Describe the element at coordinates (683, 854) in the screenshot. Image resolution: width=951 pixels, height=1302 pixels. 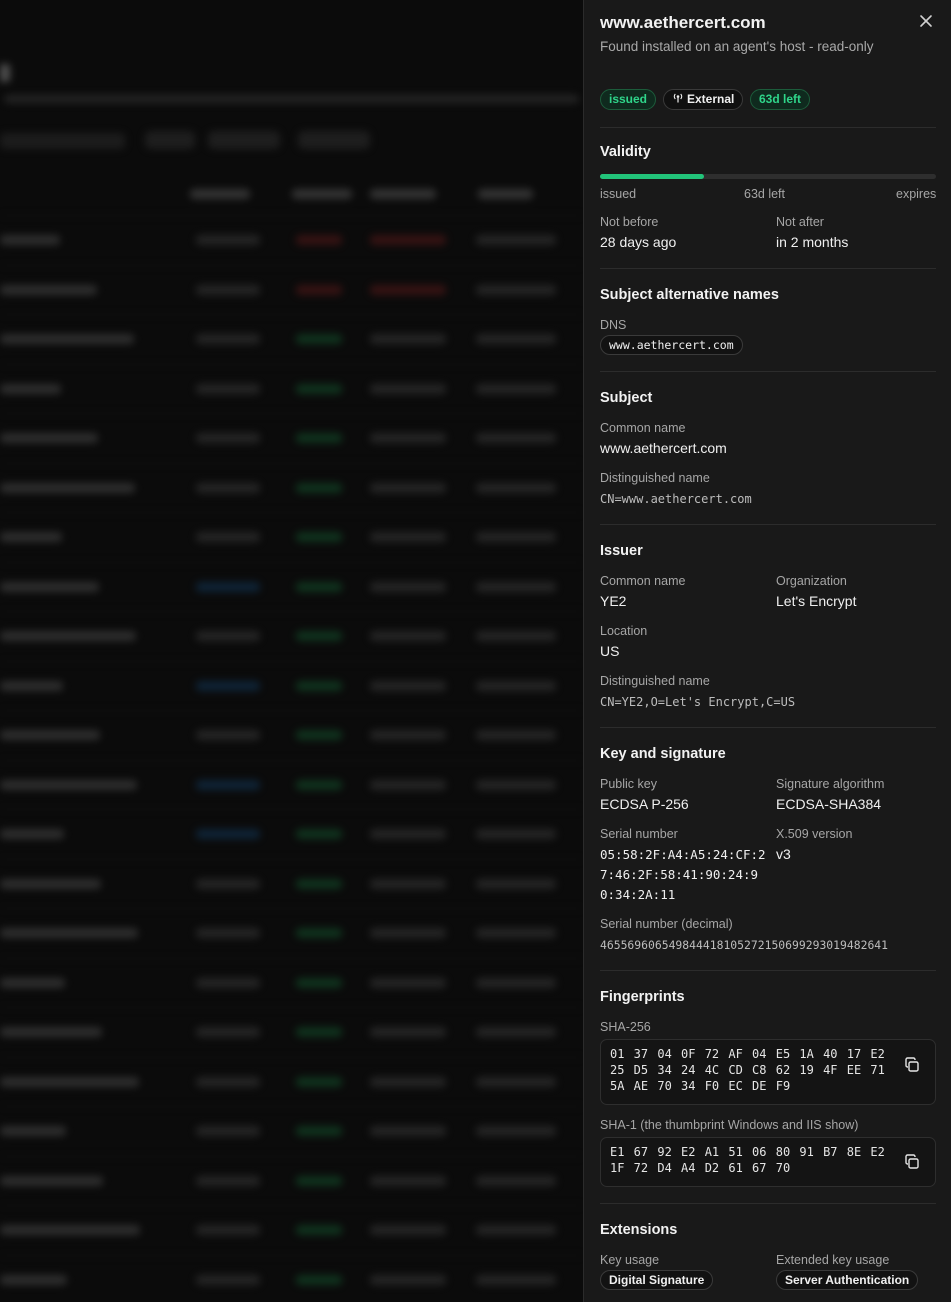
I see `serial-line: 05:58:2F:A4:A5:24:CF:2` at that location.